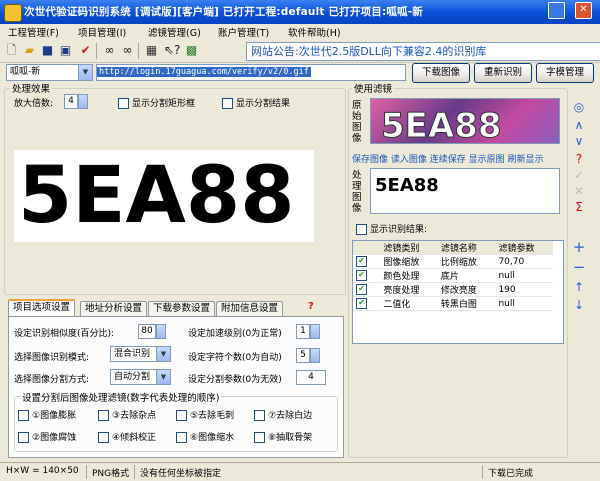  Describe the element at coordinates (47, 436) in the screenshot. I see `option-erode: ②图像腐蚀` at that location.